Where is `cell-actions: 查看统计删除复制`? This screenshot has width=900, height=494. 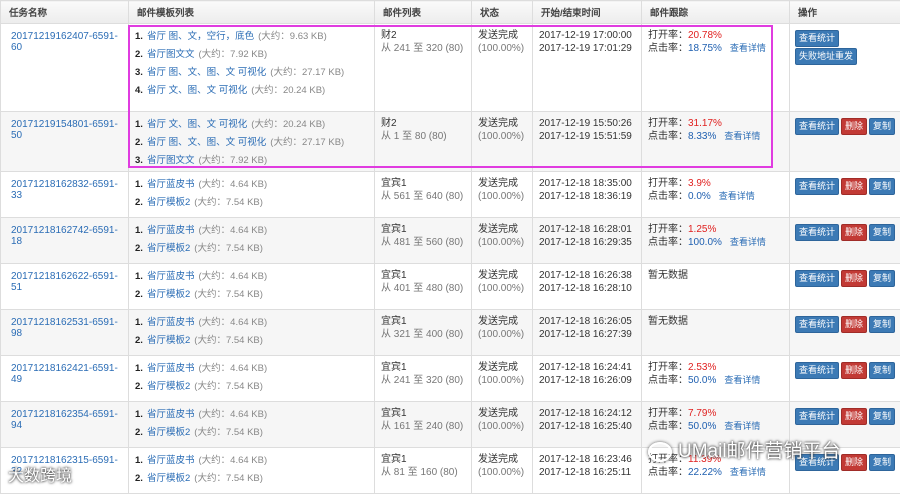
cell-actions: 查看统计删除复制 is located at coordinates (845, 241).